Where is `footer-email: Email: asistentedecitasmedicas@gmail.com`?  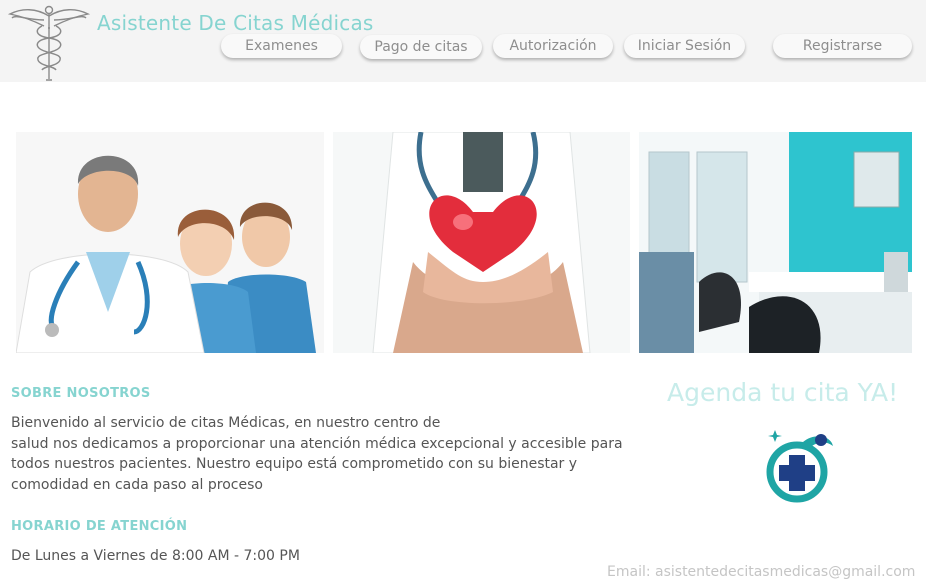
footer-email: Email: asistentedecitasmedicas@gmail.com is located at coordinates (761, 572).